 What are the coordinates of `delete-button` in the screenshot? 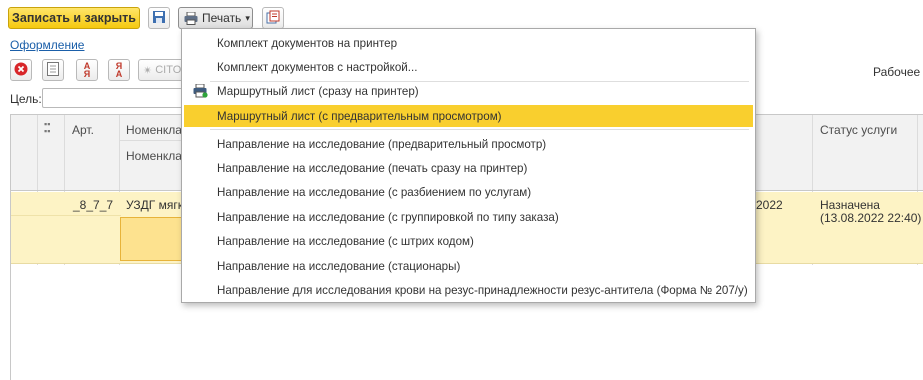 It's located at (21, 70).